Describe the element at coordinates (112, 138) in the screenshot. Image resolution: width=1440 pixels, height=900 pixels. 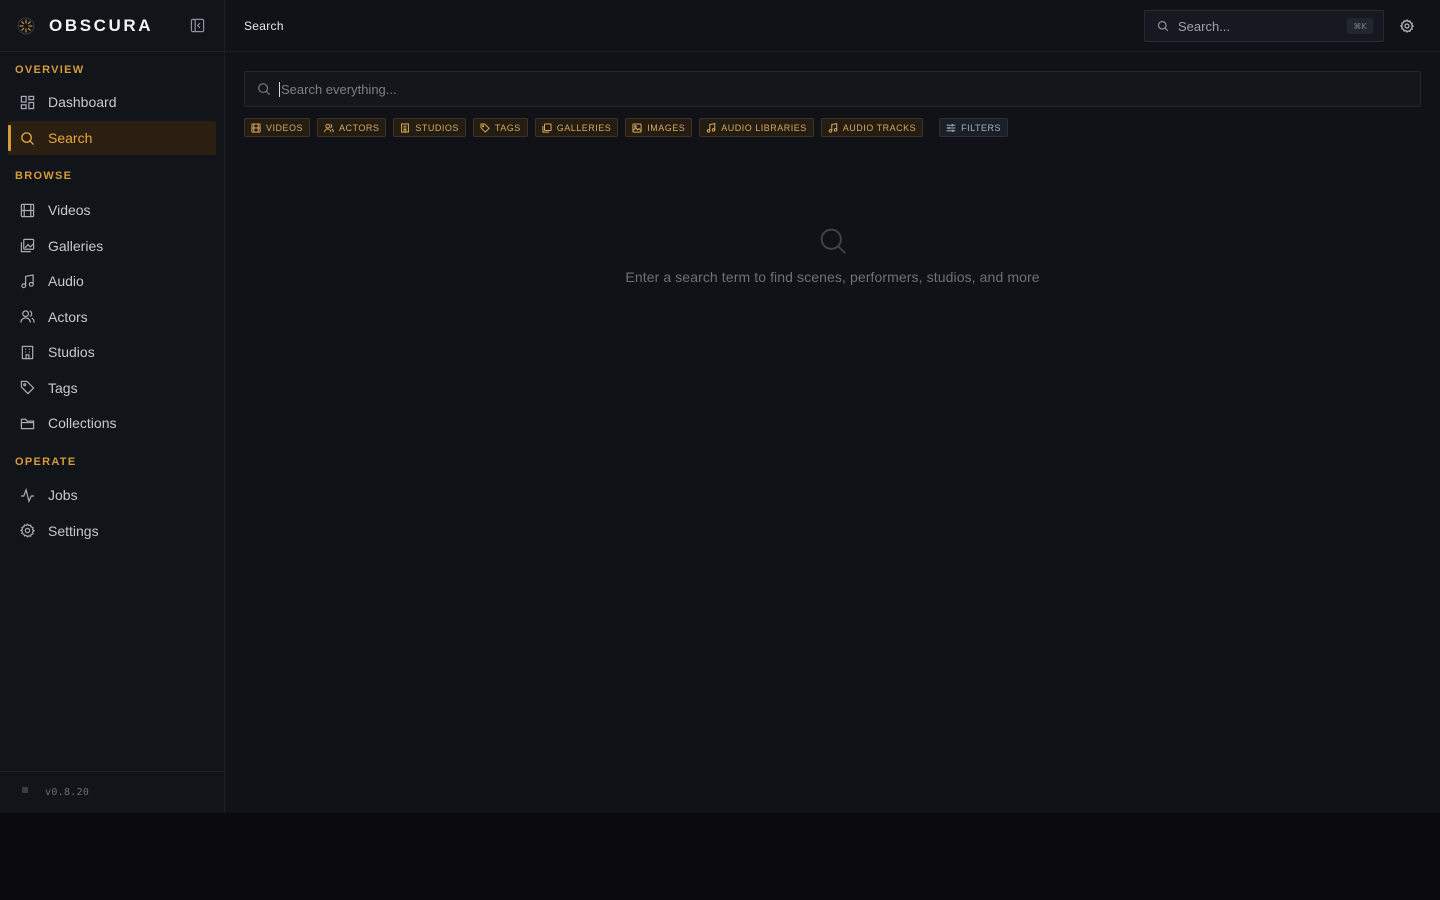
I see `sidebar-item-search: Search` at that location.